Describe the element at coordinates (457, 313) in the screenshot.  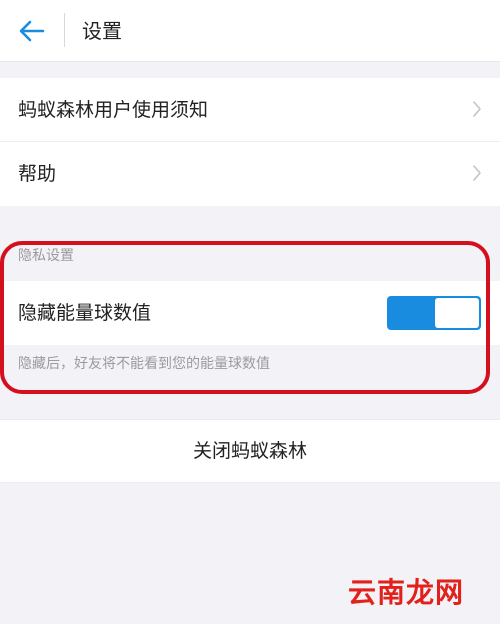
I see `toggle-knob` at that location.